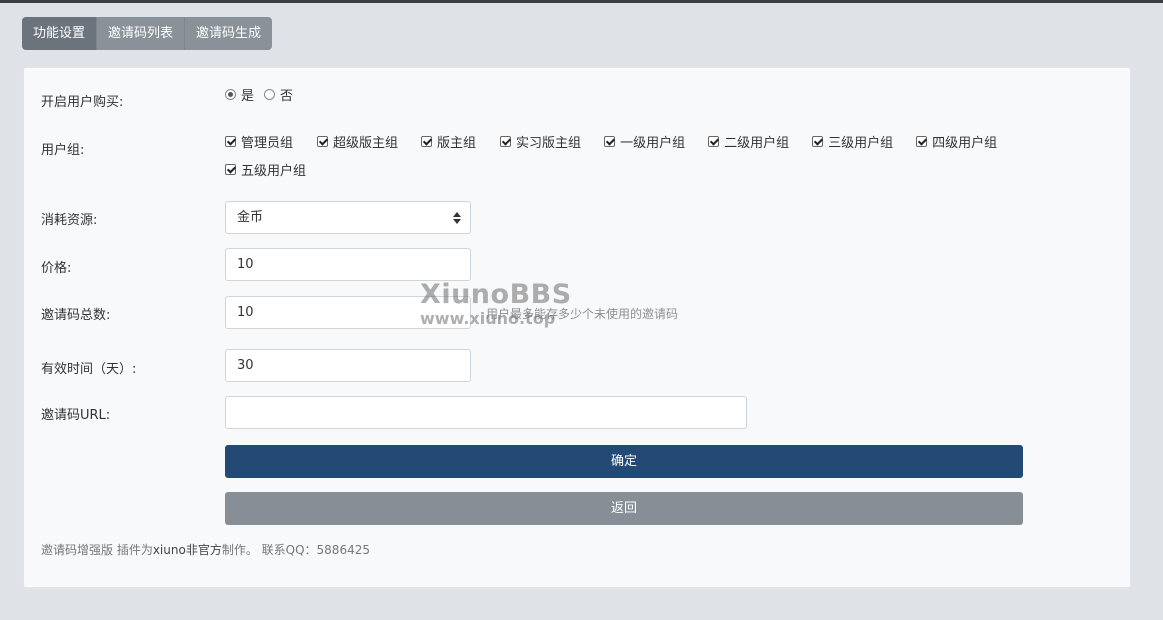  What do you see at coordinates (624, 461) in the screenshot?
I see `confirm-button: 确定` at bounding box center [624, 461].